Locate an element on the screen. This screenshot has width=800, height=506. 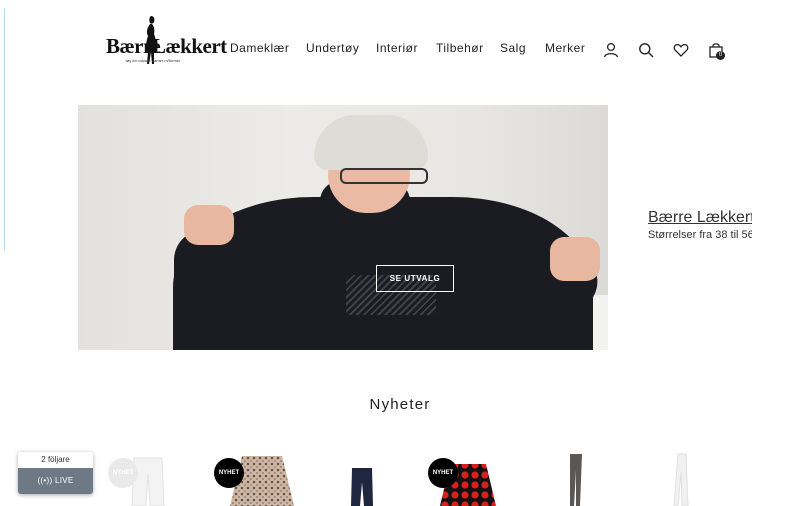
nav-item-merker: Merker is located at coordinates (565, 48).